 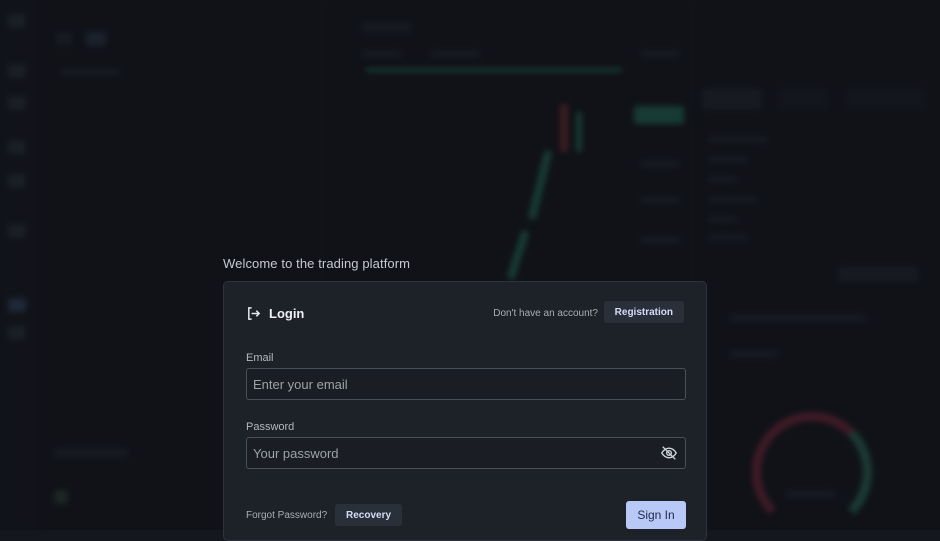 I want to click on sign-in-button: Sign In, so click(x=656, y=515).